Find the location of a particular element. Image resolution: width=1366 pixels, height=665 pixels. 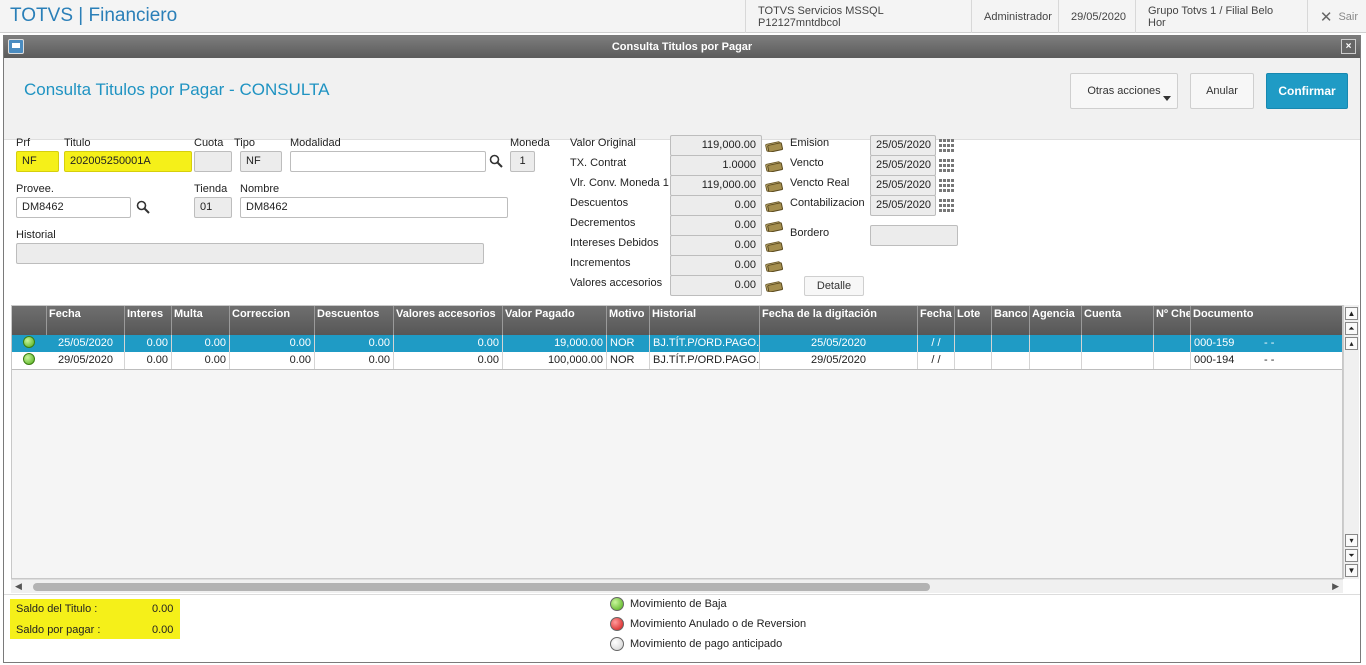

scroll-page-up-icon: ⏶ is located at coordinates (1351, 328).